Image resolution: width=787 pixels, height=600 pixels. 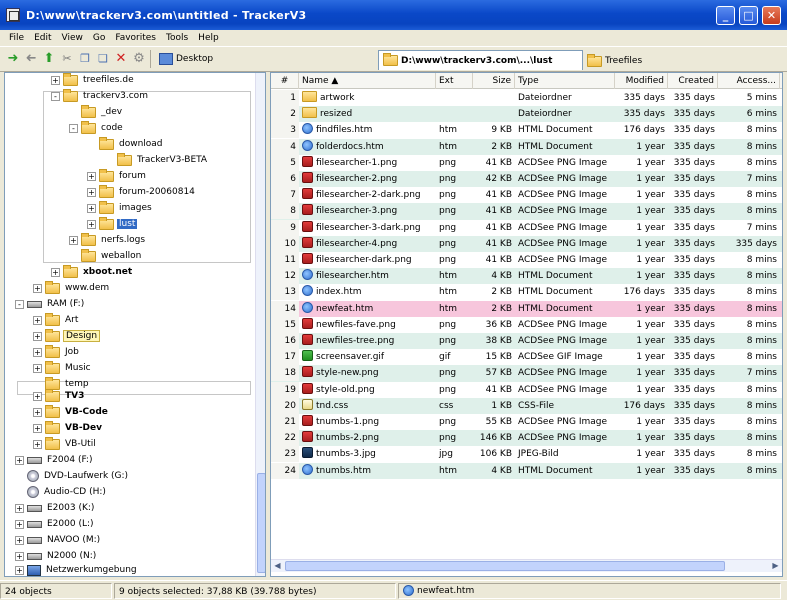 I want to click on paste-icon: ❏, so click(x=103, y=59).